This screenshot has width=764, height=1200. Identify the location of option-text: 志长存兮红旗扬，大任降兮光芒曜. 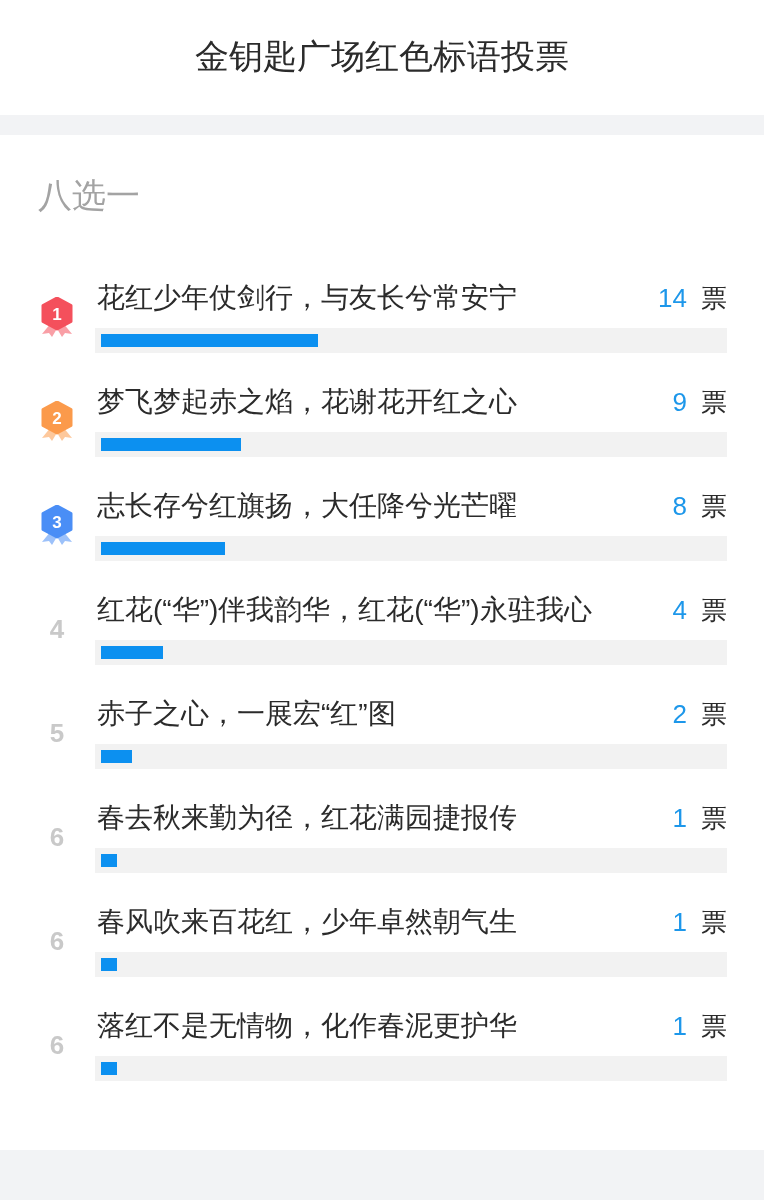
(306, 506).